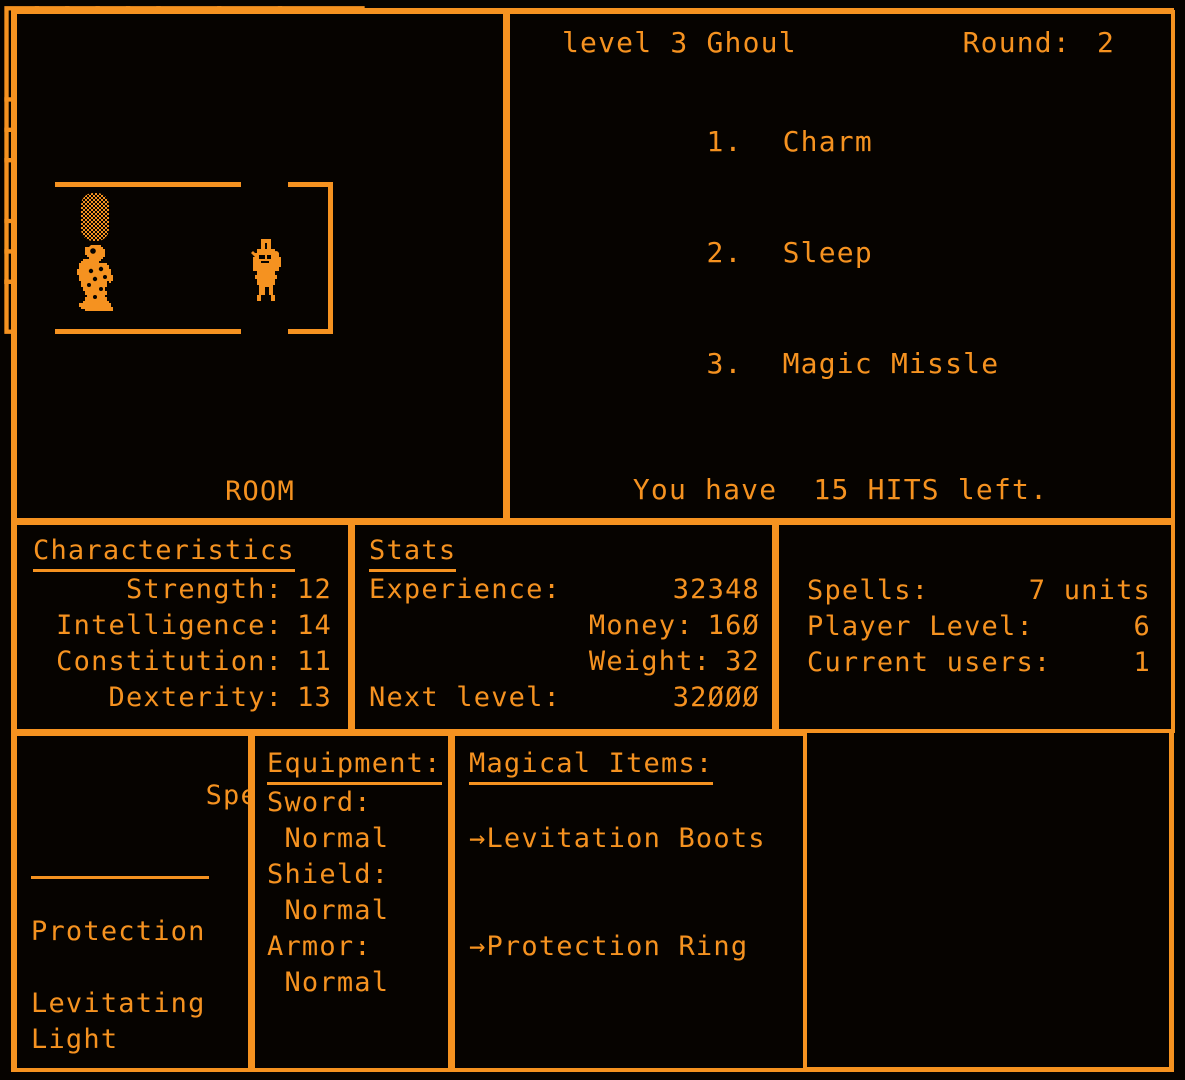 This screenshot has height=1080, width=1185. What do you see at coordinates (650, 661) in the screenshot?
I see `stats-label-weight: Weight:` at bounding box center [650, 661].